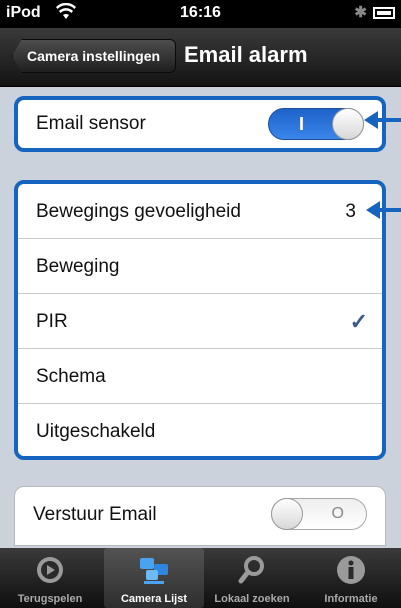 The height and width of the screenshot is (608, 401). Describe the element at coordinates (154, 599) in the screenshot. I see `tab-label: Camera Lijst` at that location.